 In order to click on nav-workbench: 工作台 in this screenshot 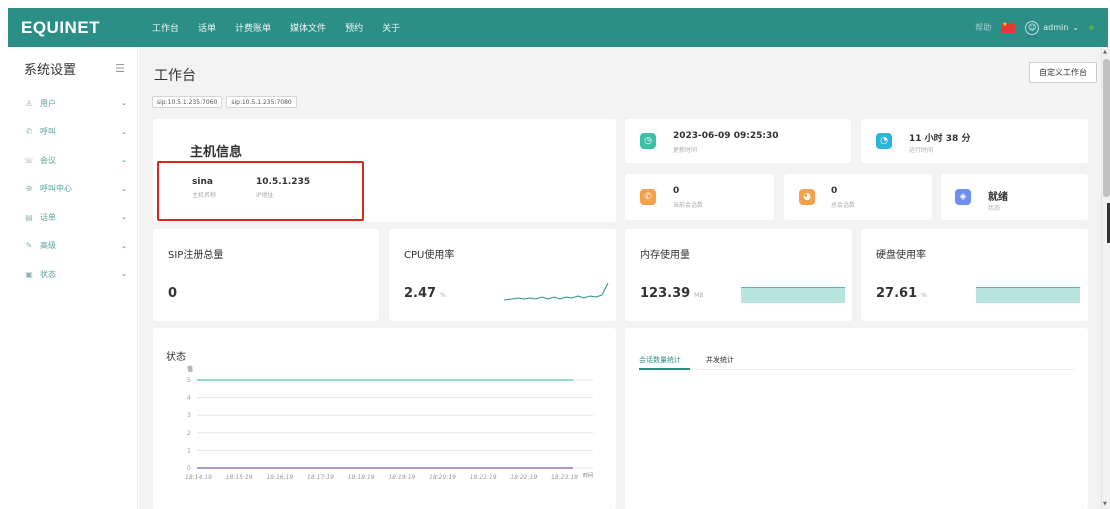, I will do `click(165, 27)`.